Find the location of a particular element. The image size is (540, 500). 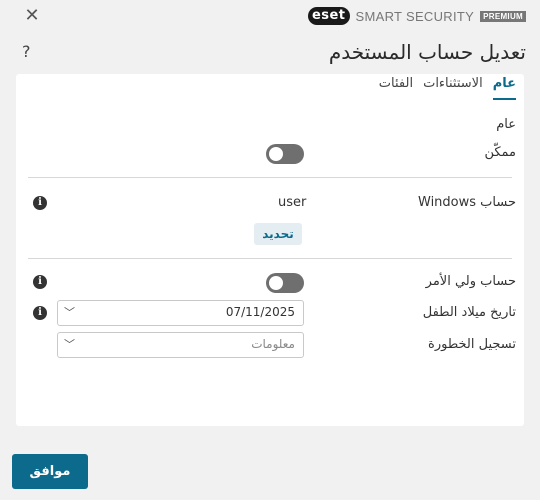

child-birthdate-row: i ﹀ 07/11/2025 تاريخ ميلاد الطفل is located at coordinates (270, 313).